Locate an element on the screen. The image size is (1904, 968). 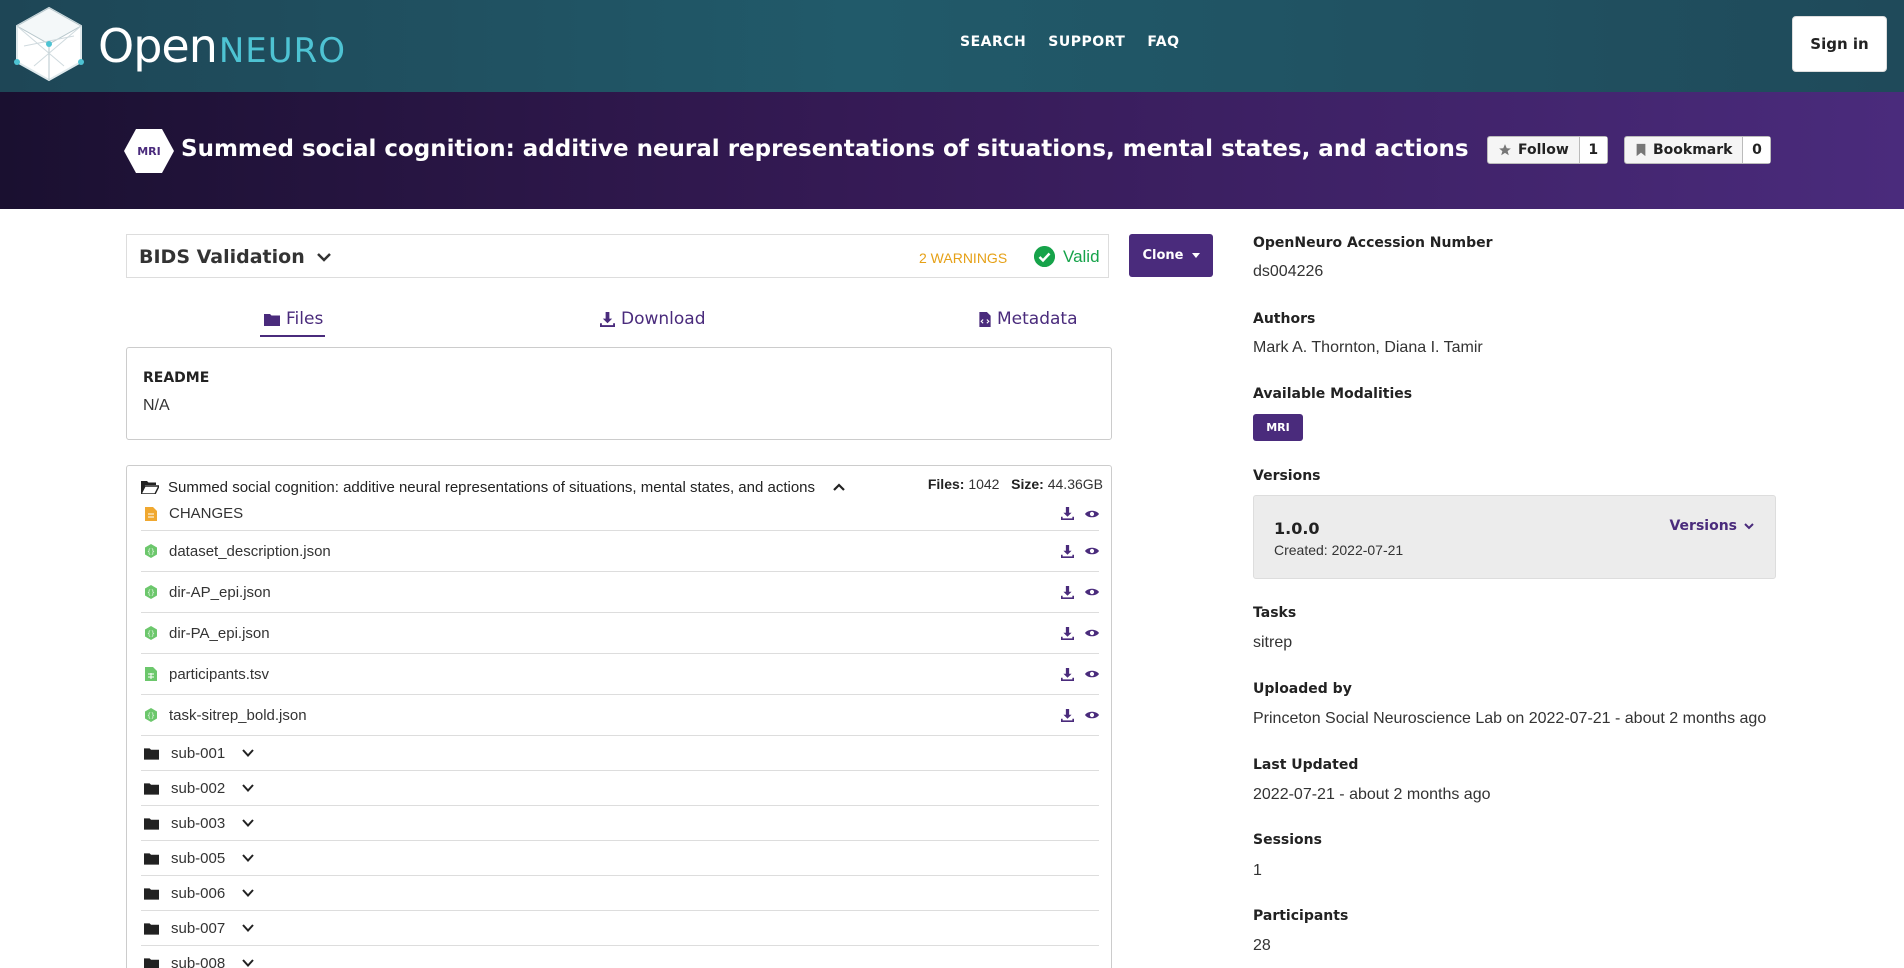
tab-files-label: Files is located at coordinates (305, 319).